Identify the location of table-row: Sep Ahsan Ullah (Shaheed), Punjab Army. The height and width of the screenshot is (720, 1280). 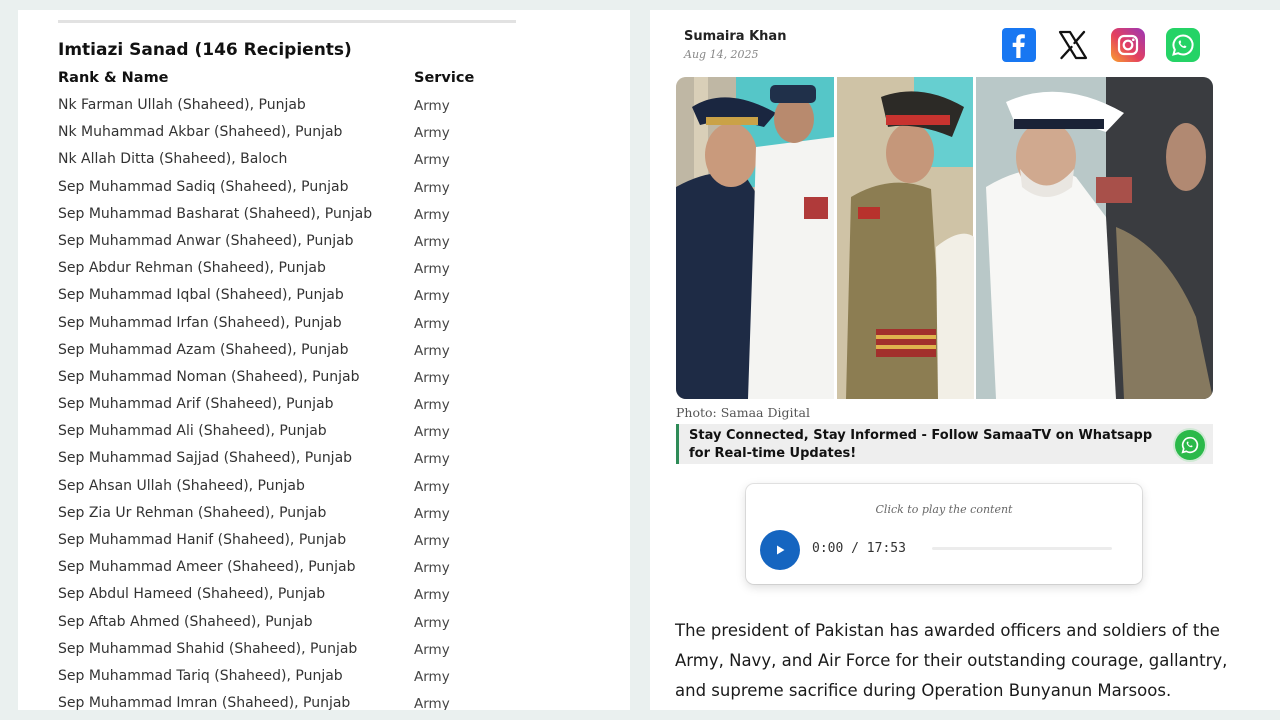
(324, 488).